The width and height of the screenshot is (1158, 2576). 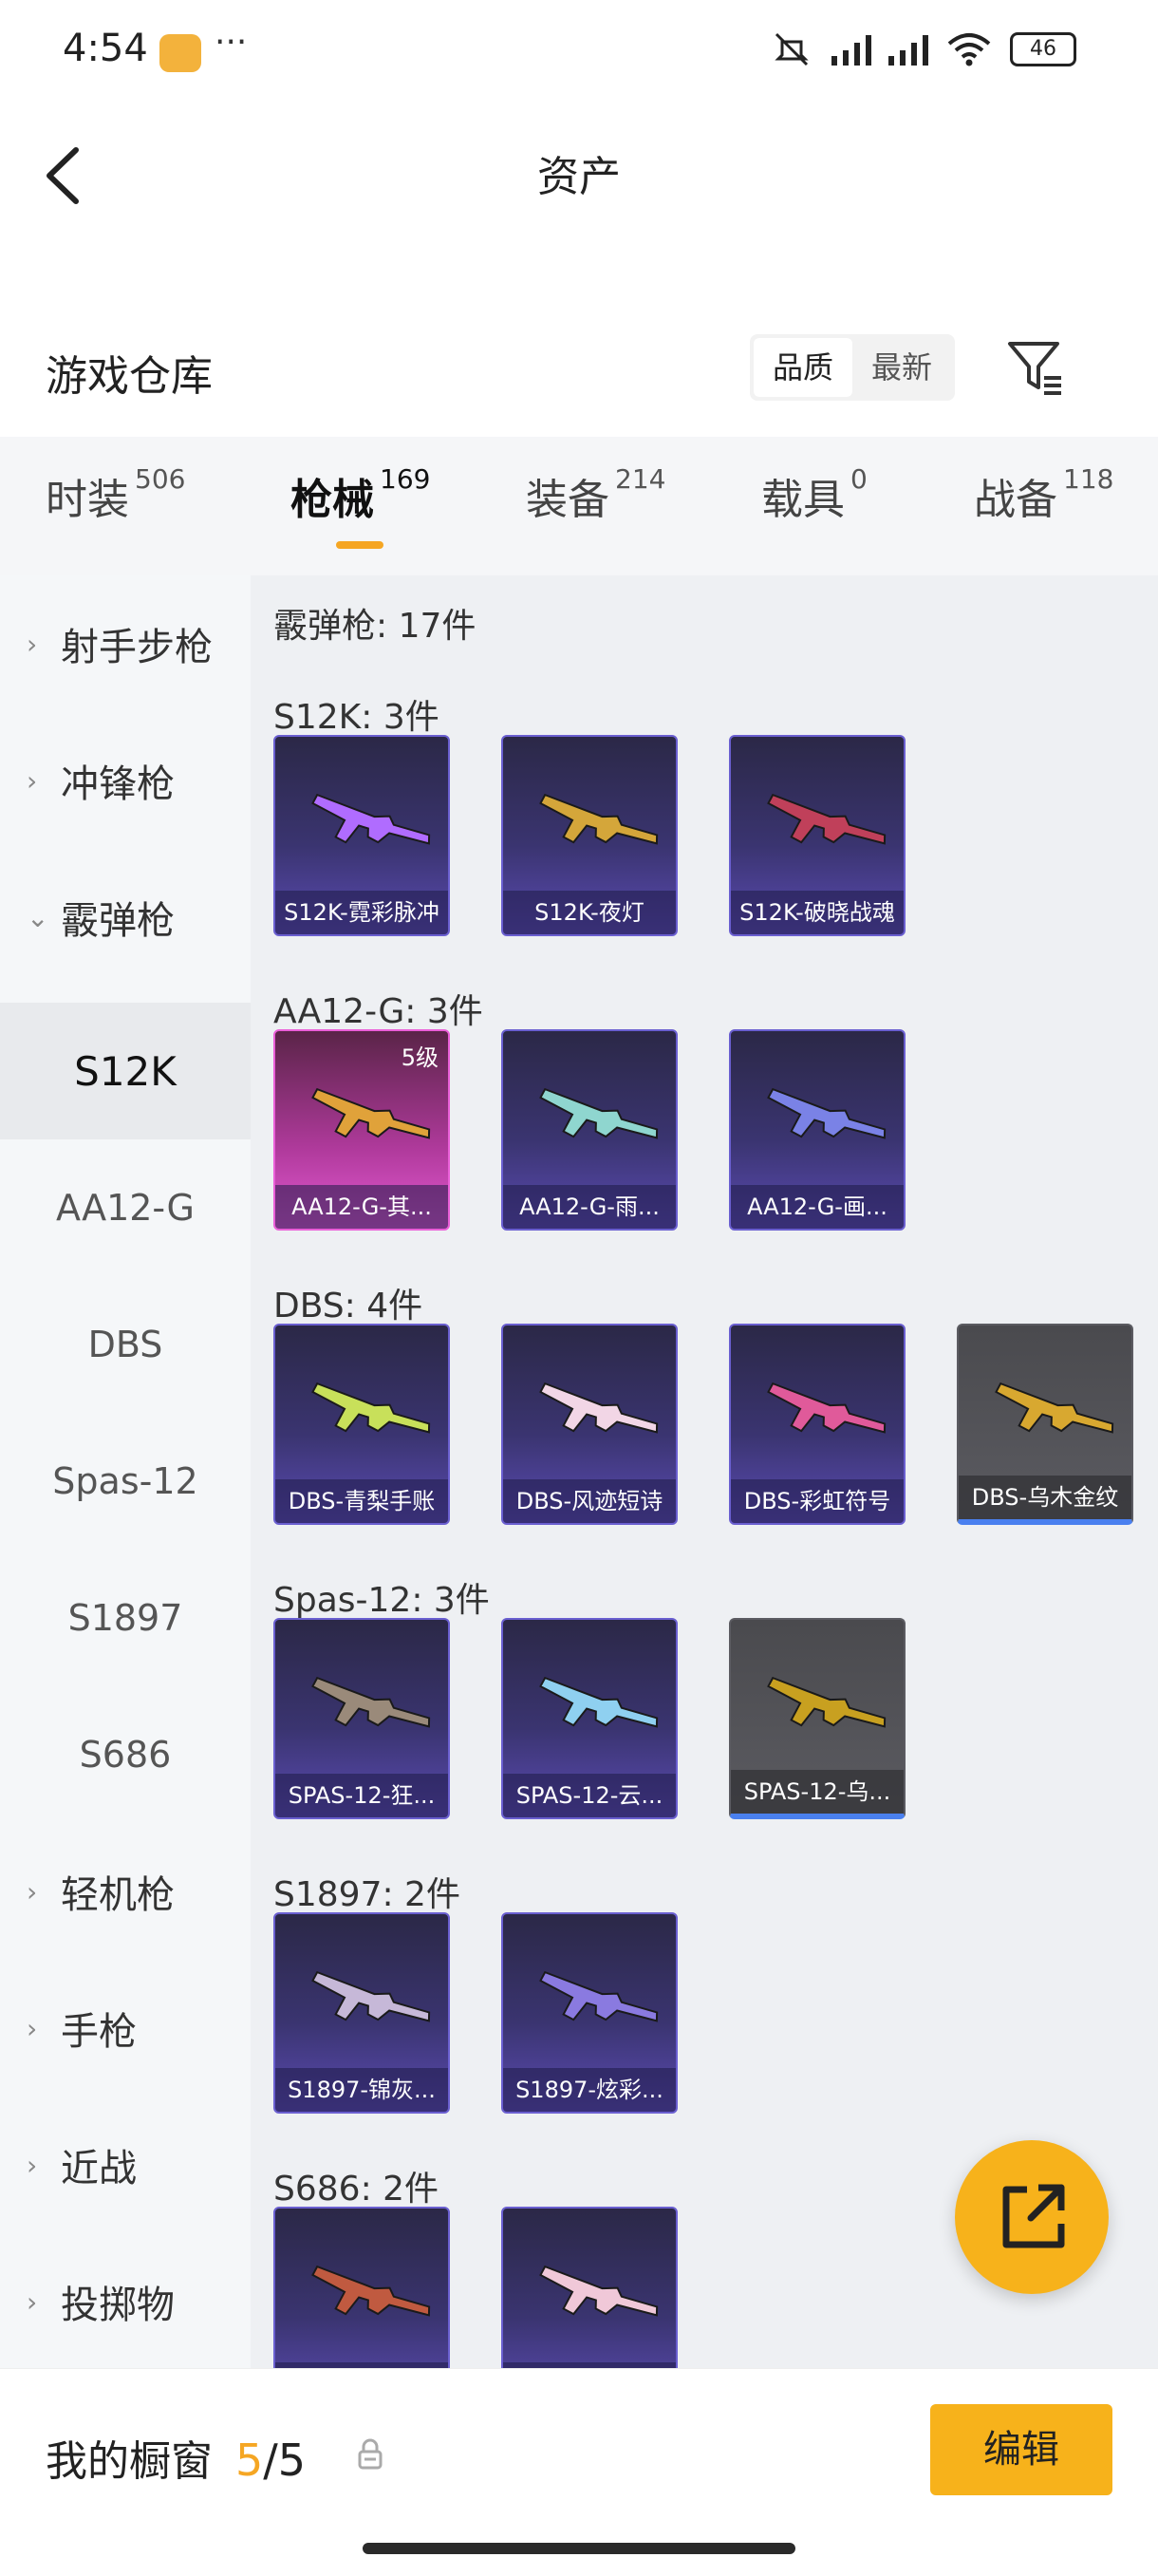 What do you see at coordinates (271, 2460) in the screenshot?
I see `showcase-count: 5/5` at bounding box center [271, 2460].